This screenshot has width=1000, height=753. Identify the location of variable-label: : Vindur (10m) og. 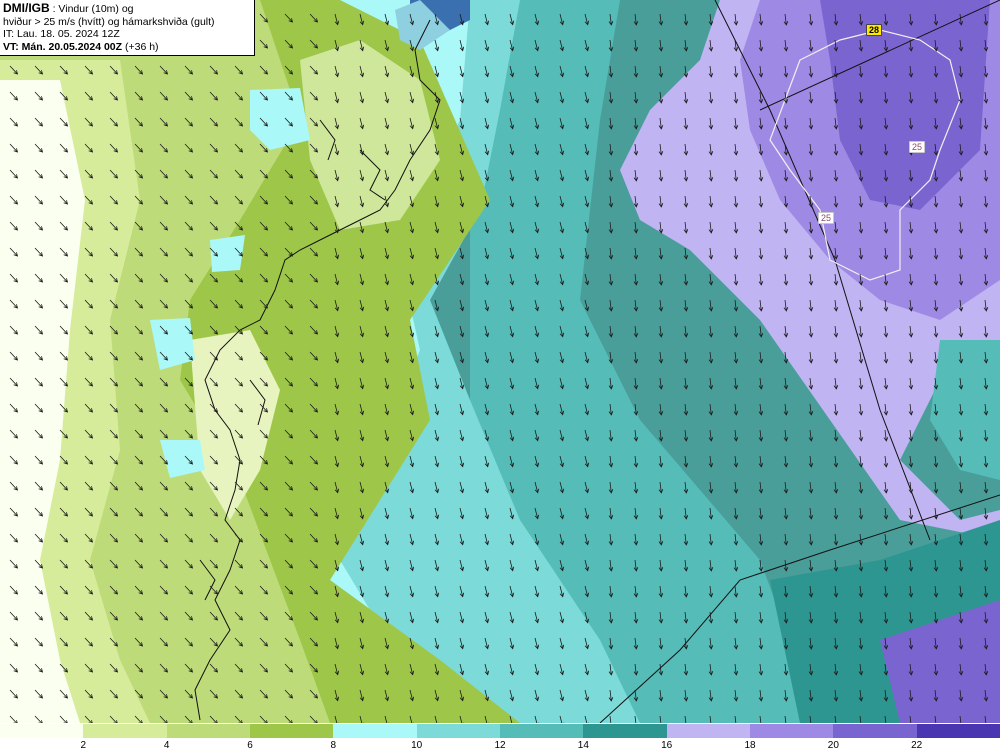
(91, 9).